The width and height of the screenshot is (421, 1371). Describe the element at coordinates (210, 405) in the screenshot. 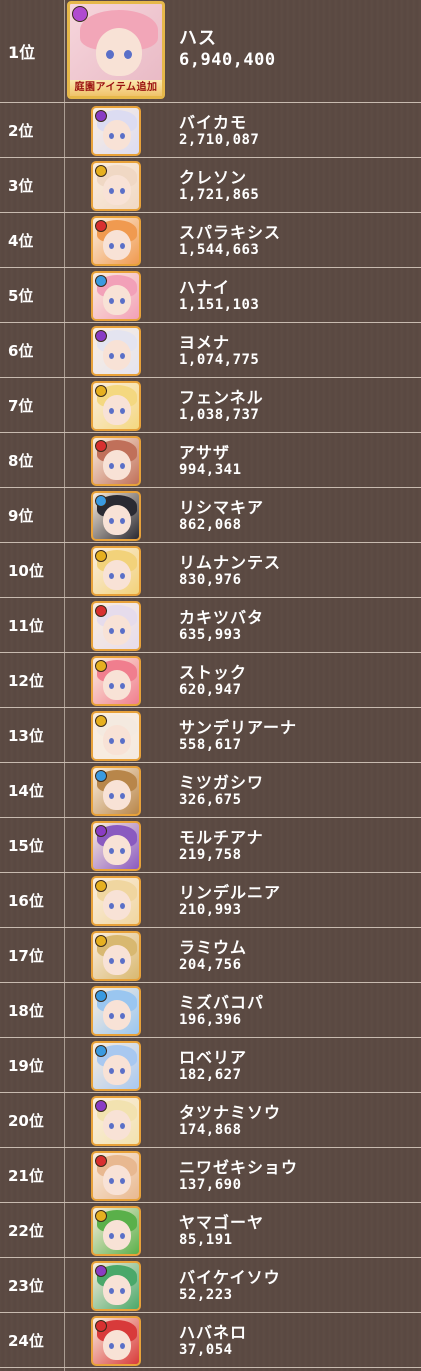

I see `ranking-row: 7位 フェンネル 1,038,737` at that location.